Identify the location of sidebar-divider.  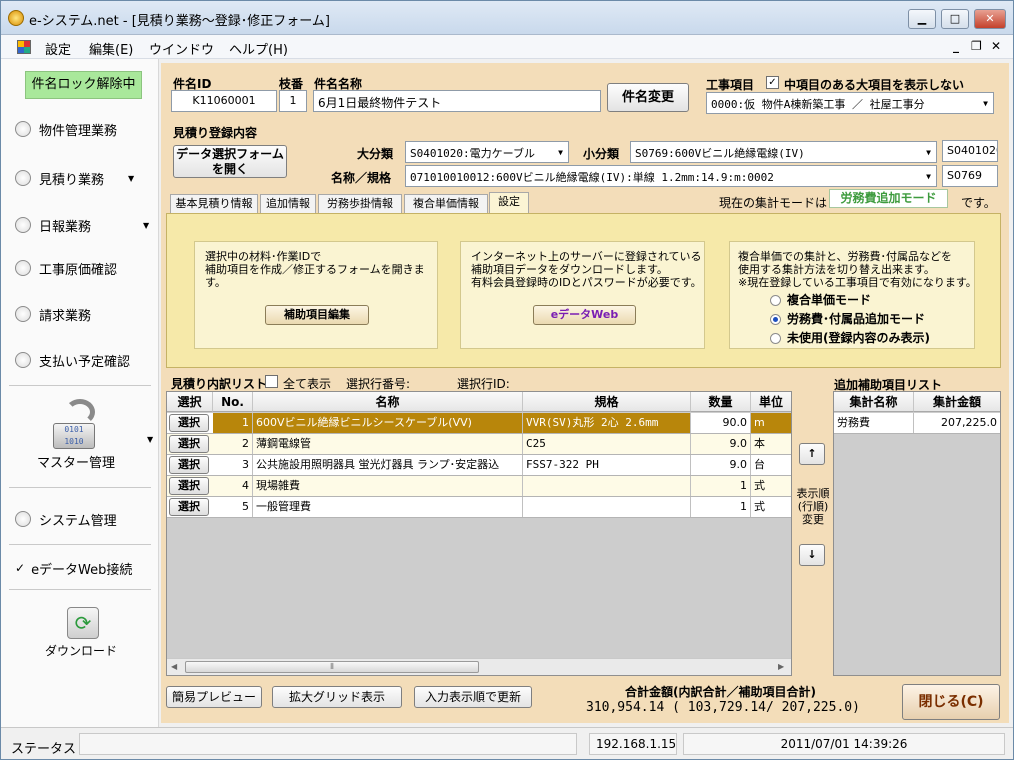
(80, 385).